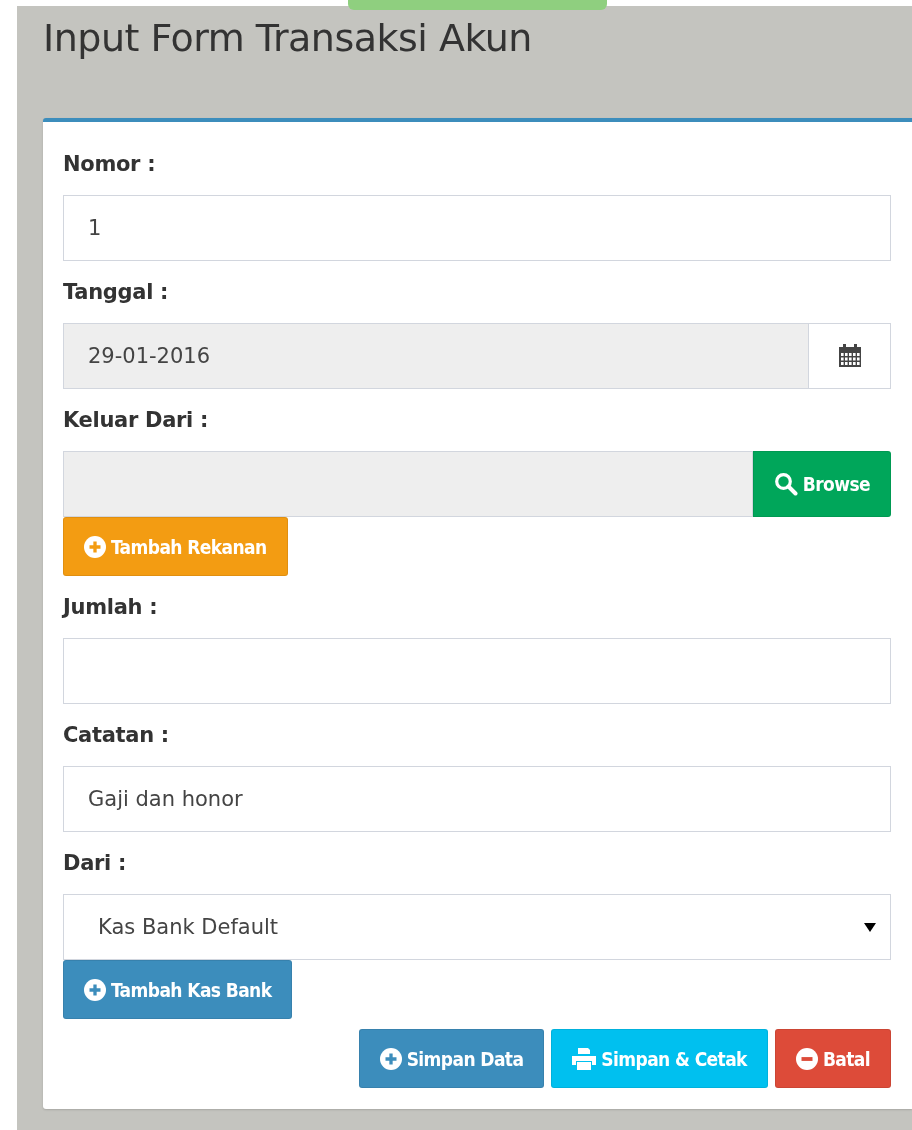 This screenshot has height=1130, width=912. Describe the element at coordinates (451, 1058) in the screenshot. I see `save-button: Simpan Data` at that location.